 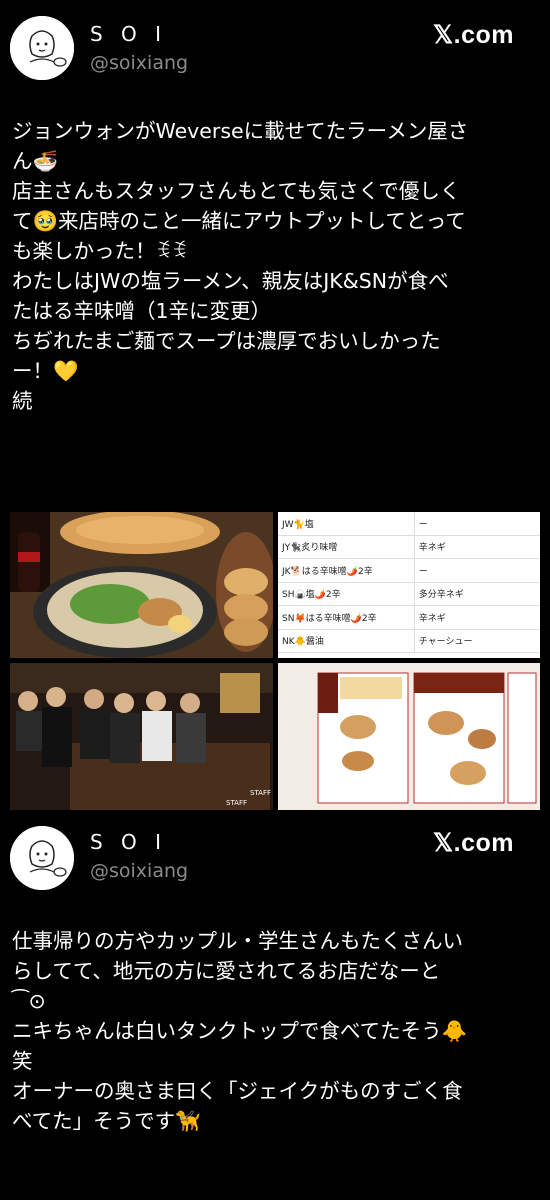 I want to click on tweet-line: 店主さんもスタッフさんもとても気さくで優しく, so click(x=236, y=191).